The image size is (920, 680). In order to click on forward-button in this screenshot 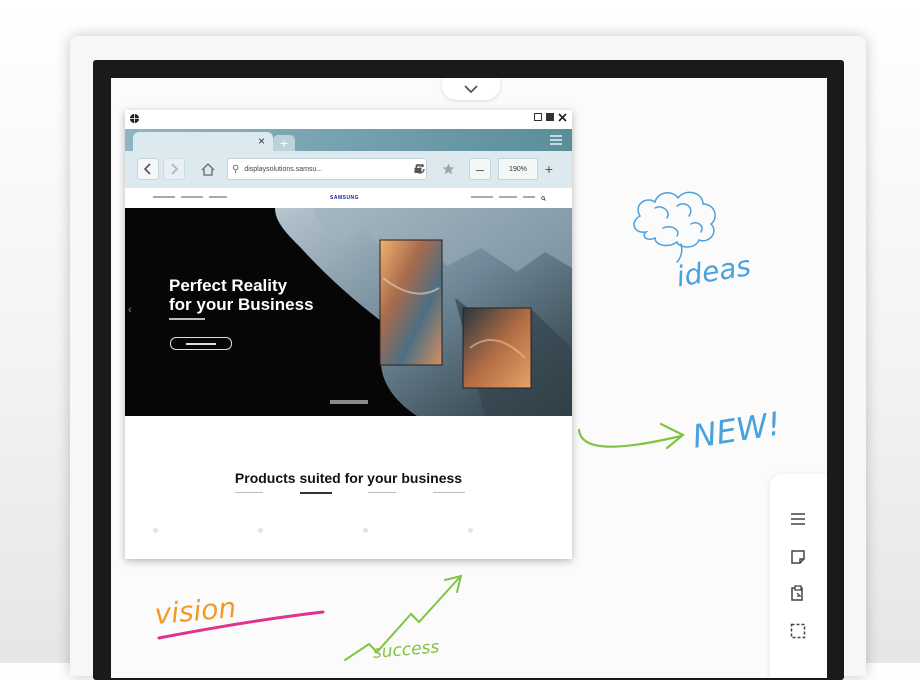, I will do `click(174, 169)`.